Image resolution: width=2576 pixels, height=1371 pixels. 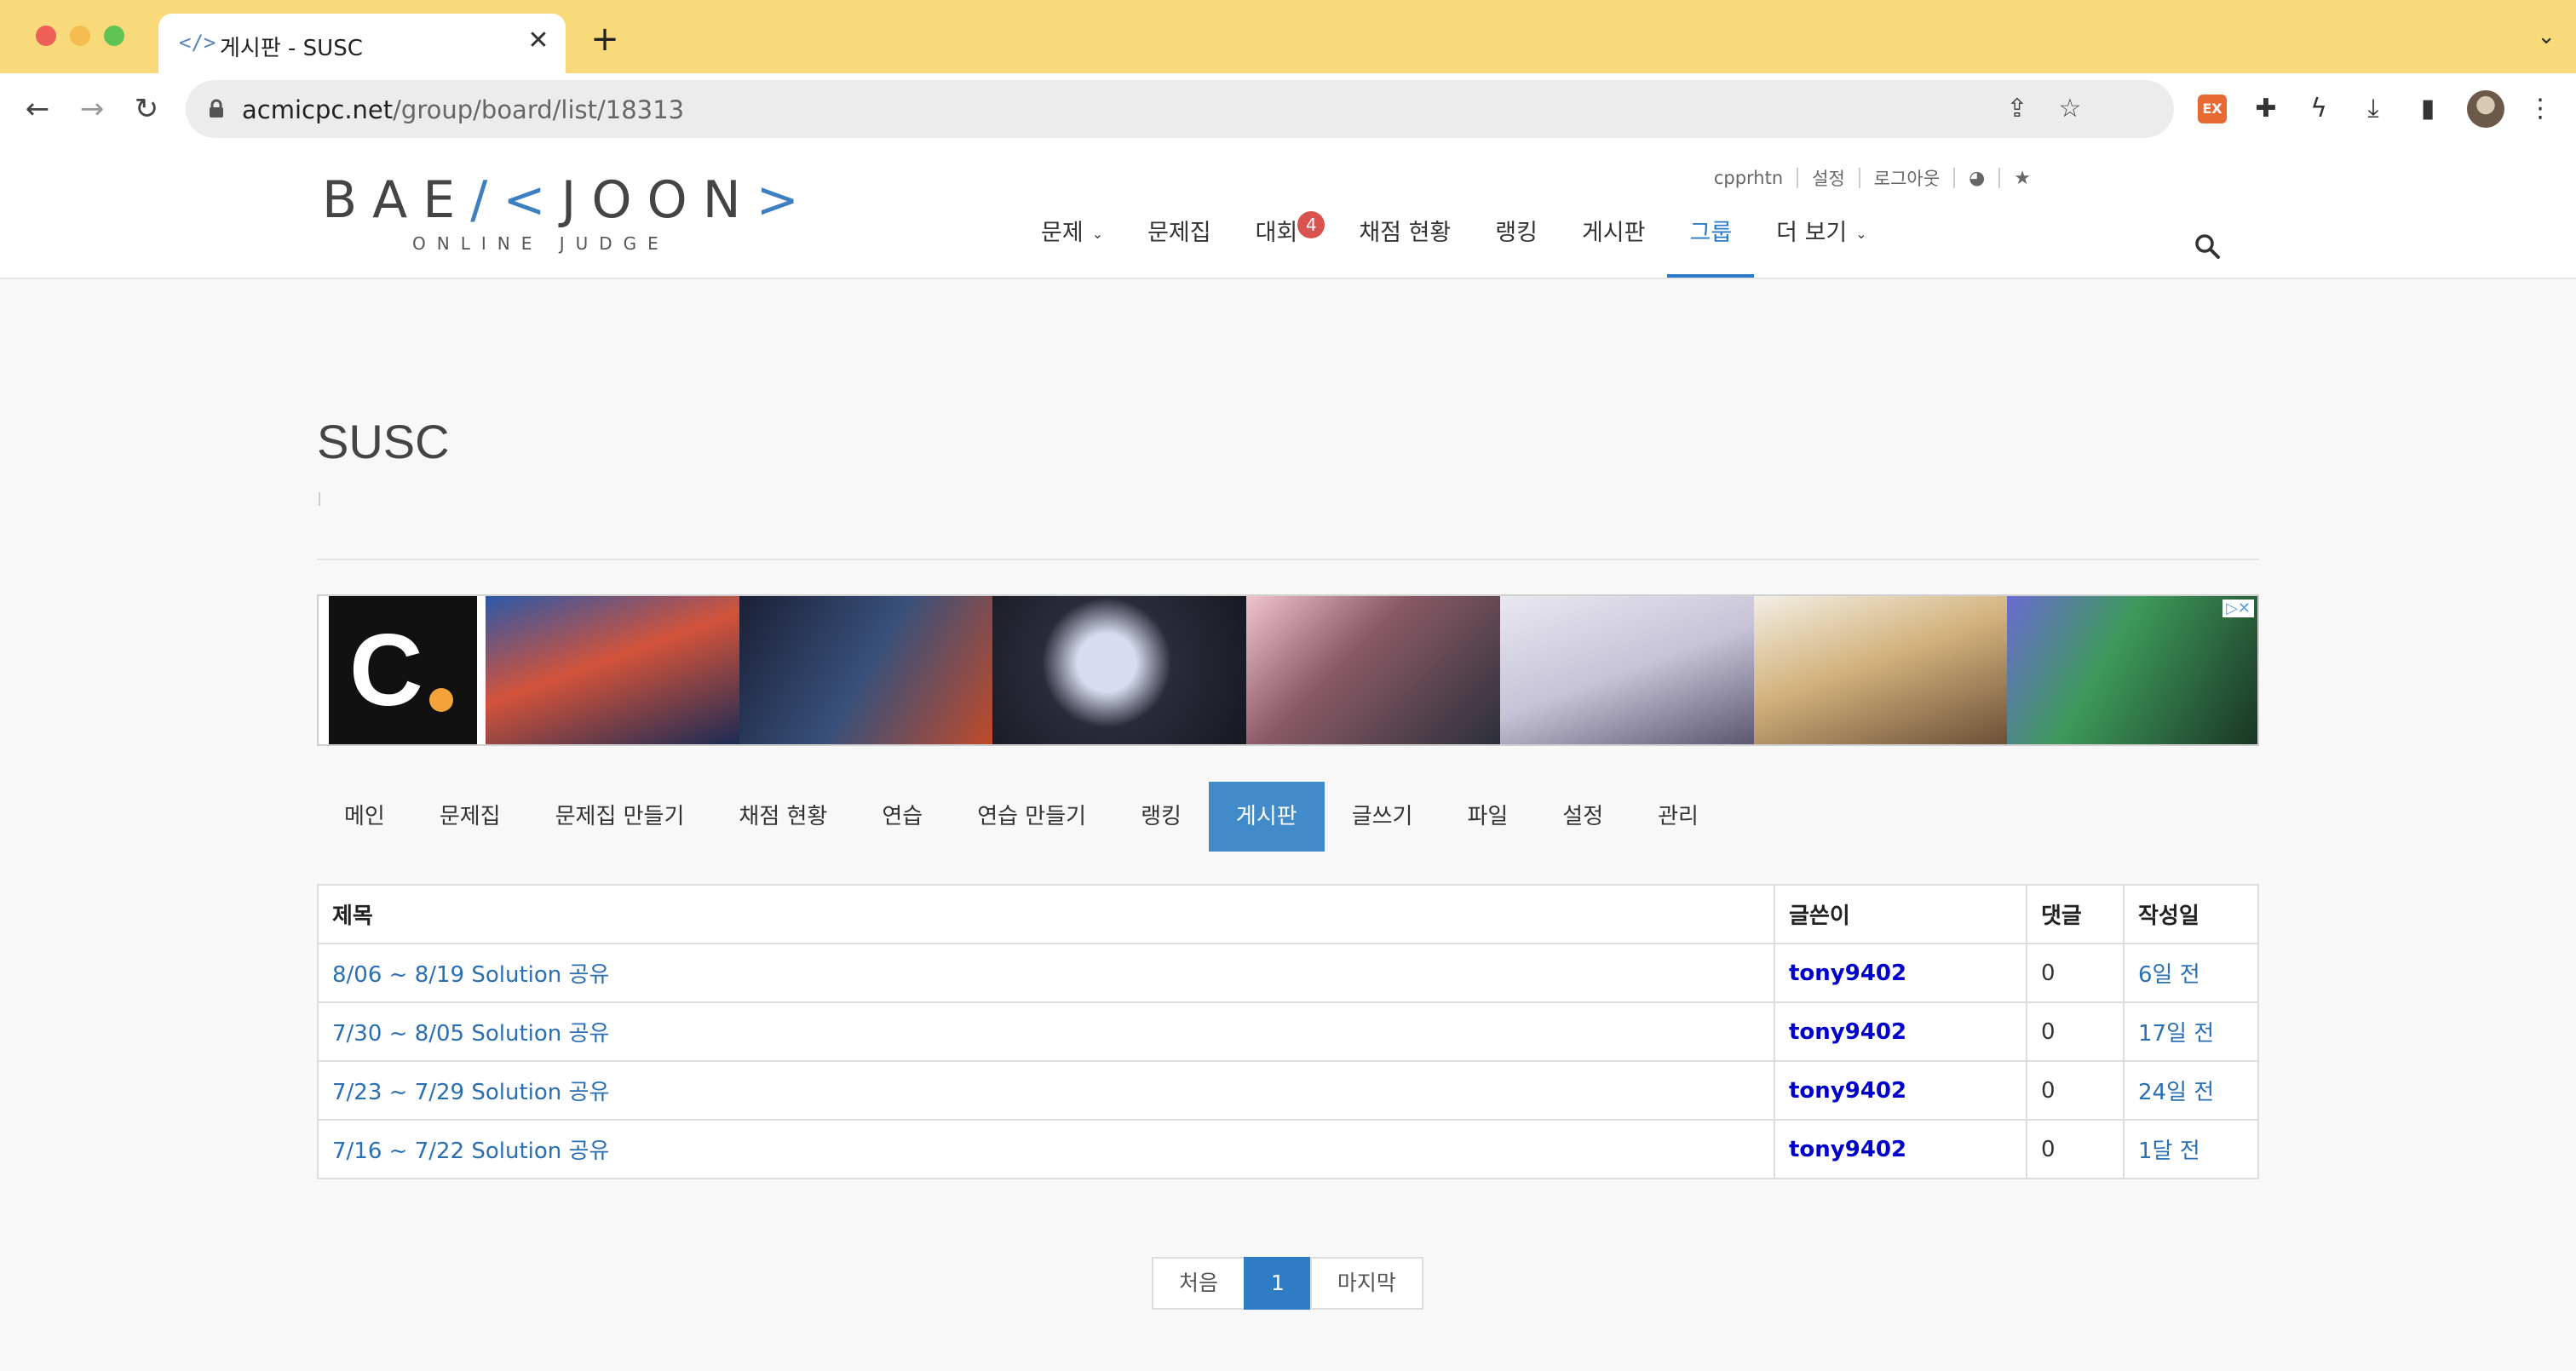 What do you see at coordinates (1901, 914) in the screenshot?
I see `column-header-author: 글쓴이` at bounding box center [1901, 914].